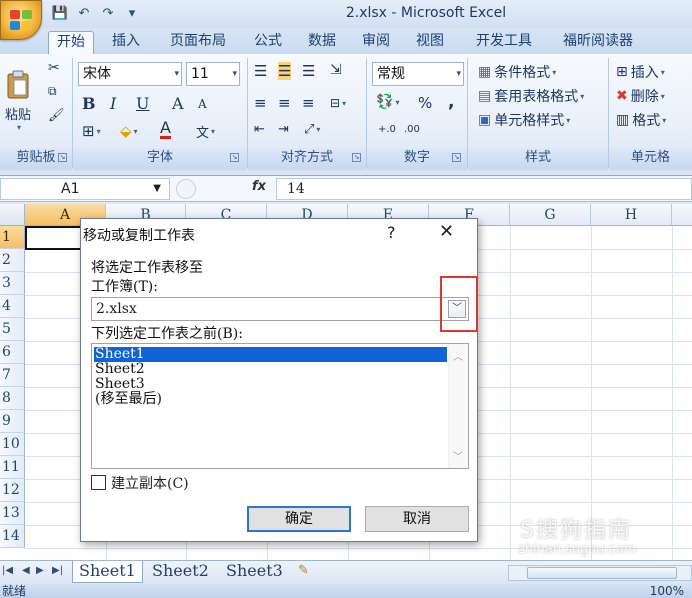 The width and height of the screenshot is (692, 598). What do you see at coordinates (524, 120) in the screenshot?
I see `cell-styles-button: ▣ 单元格样式 ▾` at bounding box center [524, 120].